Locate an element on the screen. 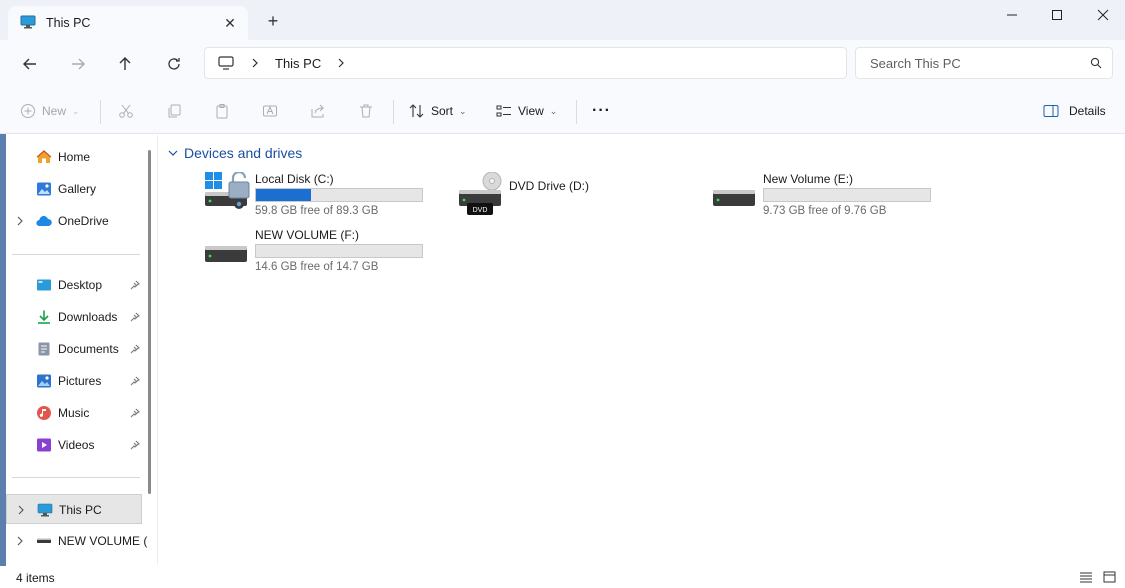  minimize-button is located at coordinates (1012, 15).